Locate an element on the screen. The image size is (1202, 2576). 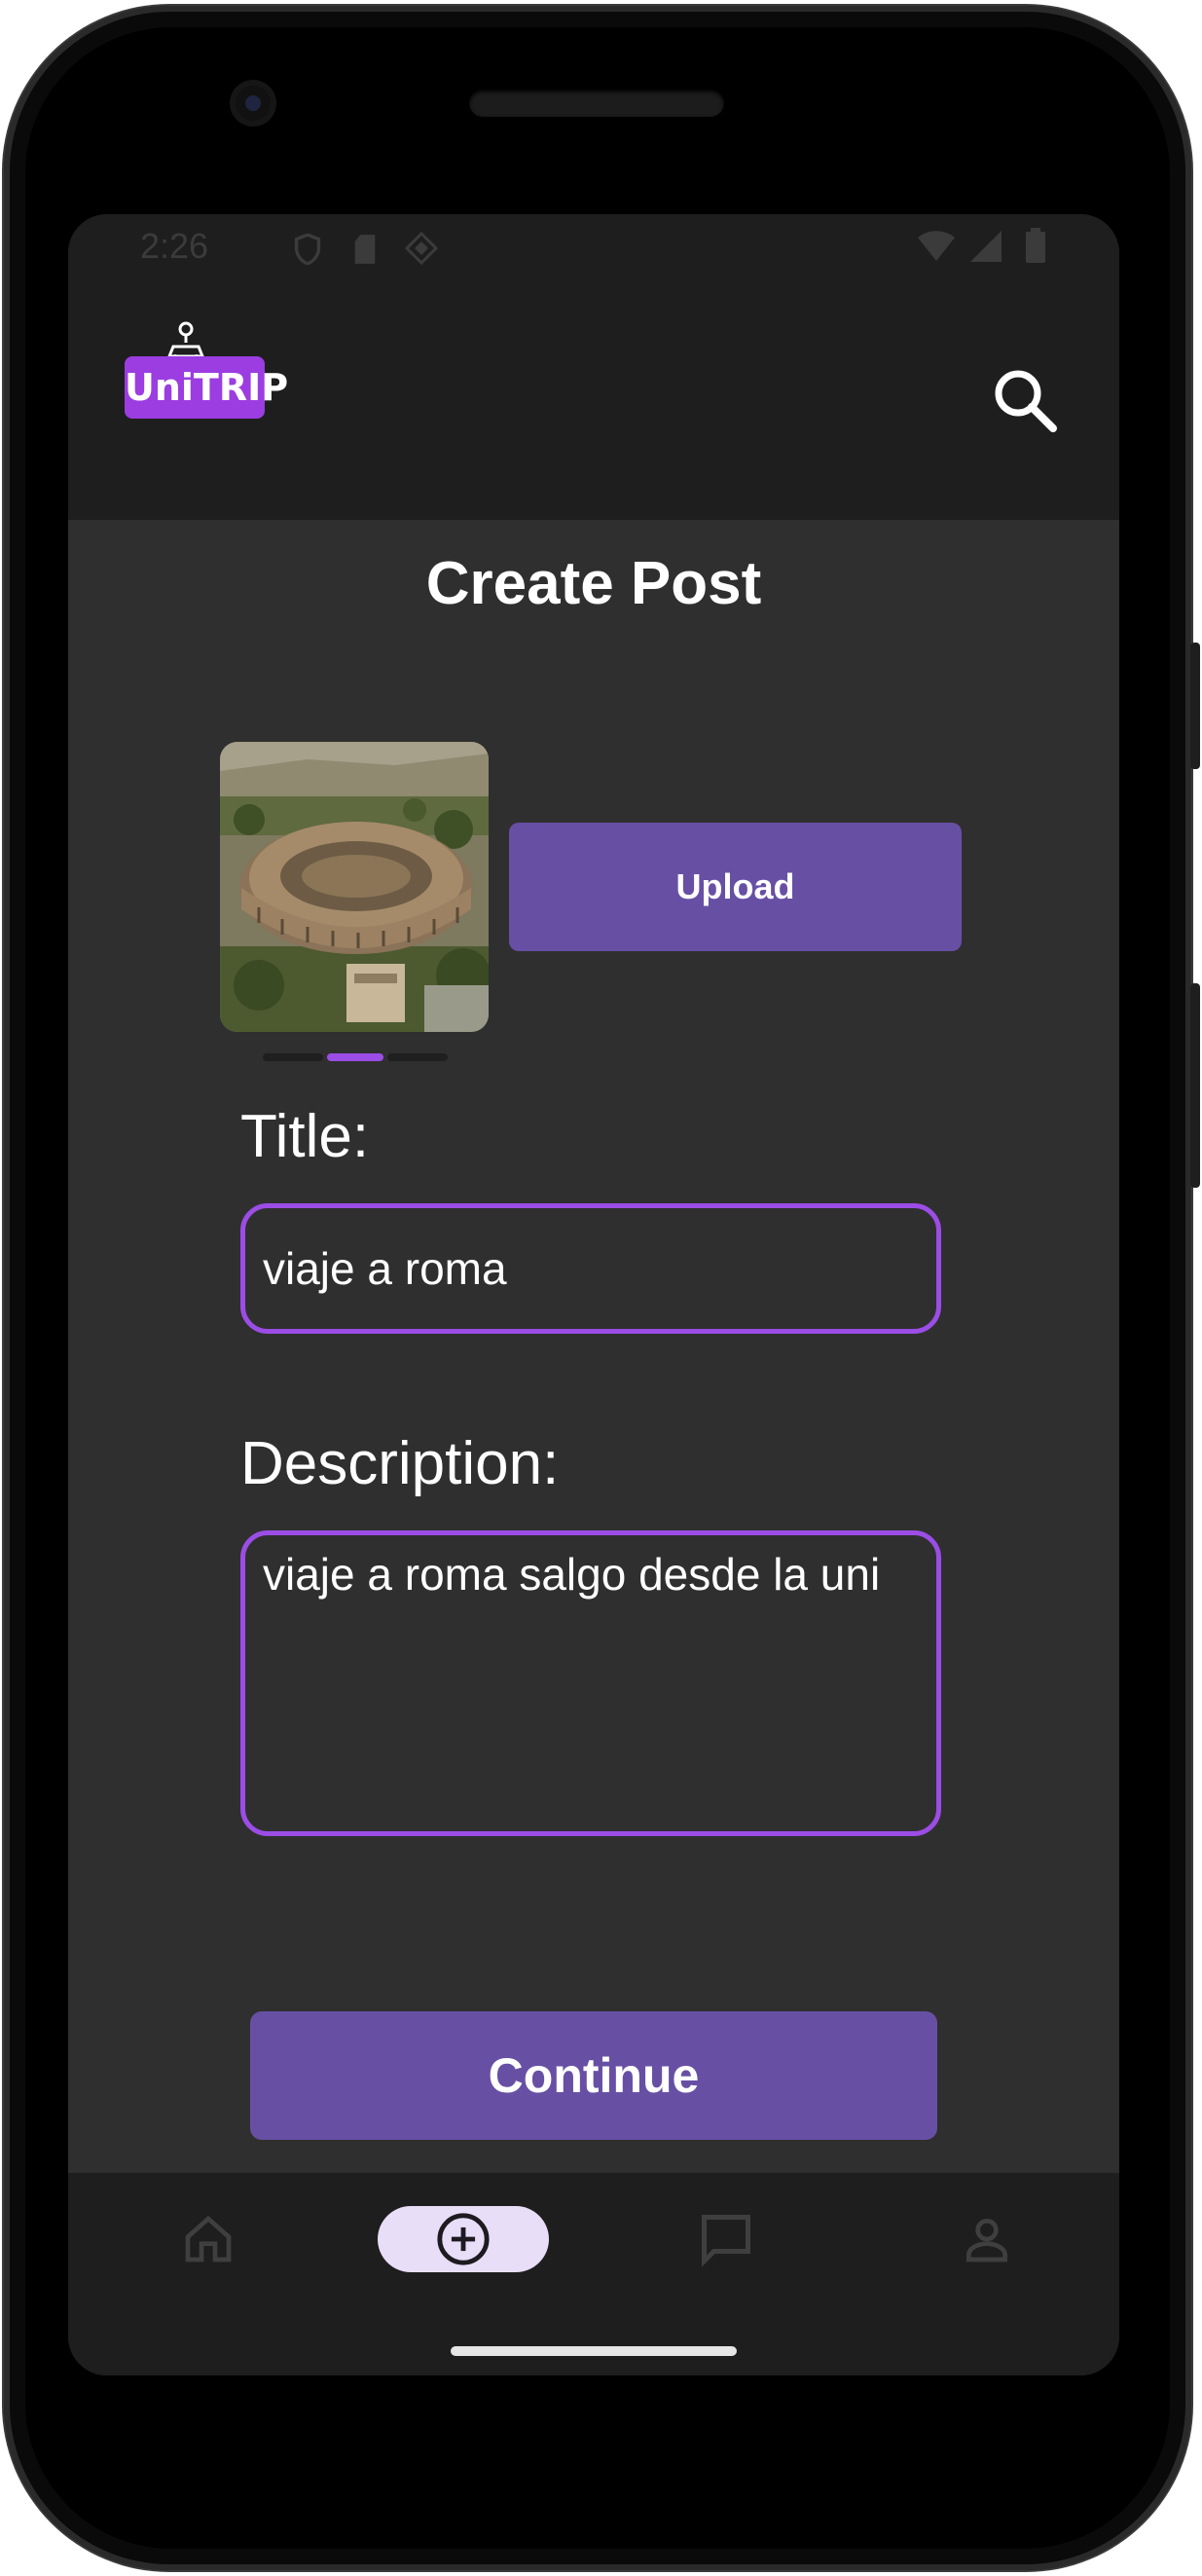
image-carousel is located at coordinates (354, 887).